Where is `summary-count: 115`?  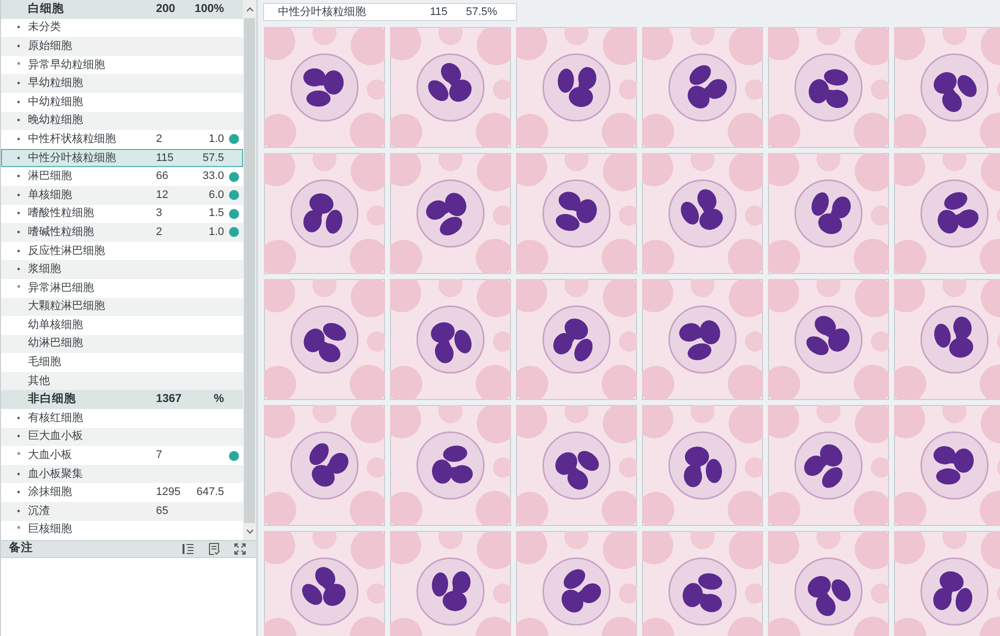
summary-count: 115 is located at coordinates (439, 12).